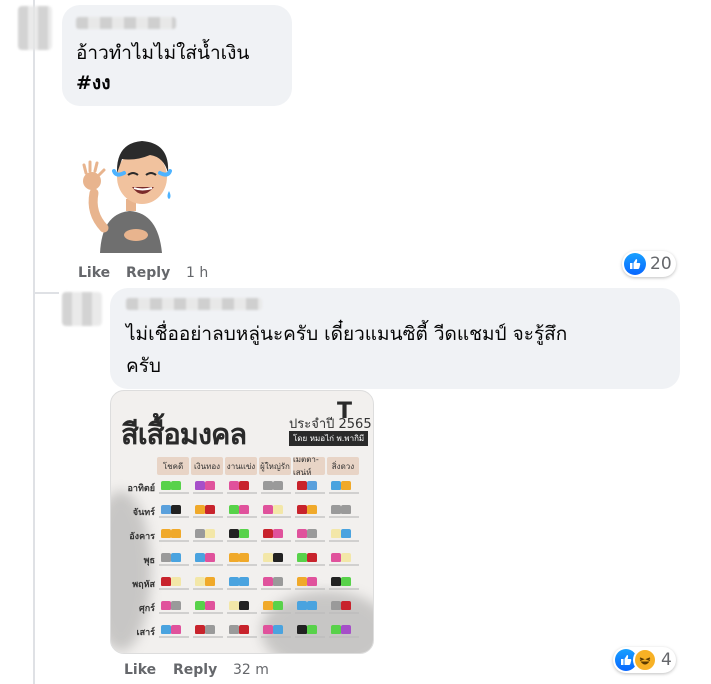 The height and width of the screenshot is (684, 711). What do you see at coordinates (343, 466) in the screenshot?
I see `column-header: สิ่งดวง` at bounding box center [343, 466].